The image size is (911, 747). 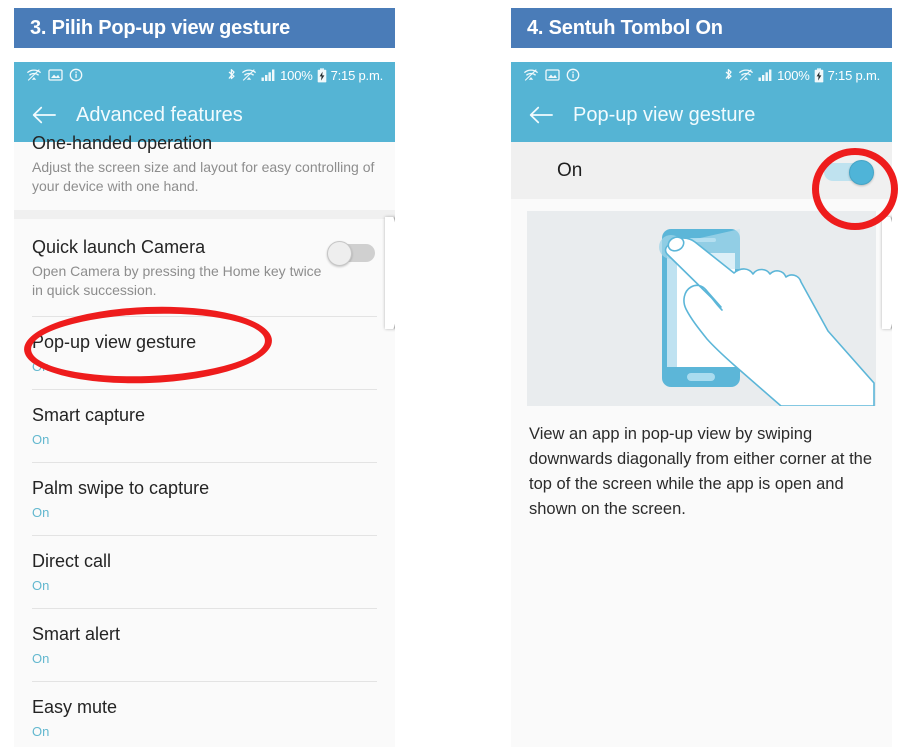 What do you see at coordinates (625, 27) in the screenshot?
I see `step-4-header-label: 4. Sentuh Tombol On` at bounding box center [625, 27].